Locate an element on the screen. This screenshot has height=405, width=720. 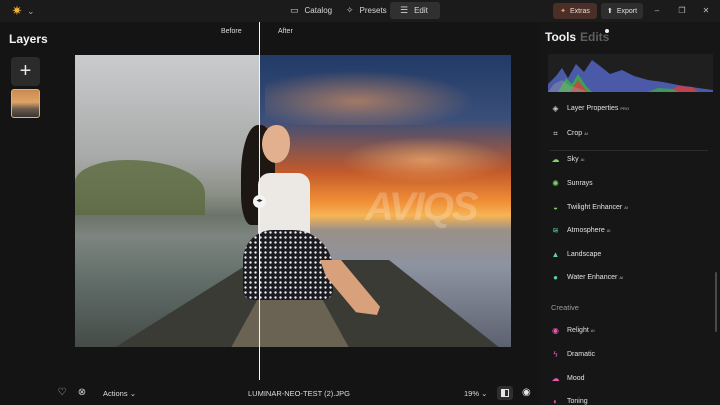
tool-label: Layer Properties is located at coordinates (593, 108).